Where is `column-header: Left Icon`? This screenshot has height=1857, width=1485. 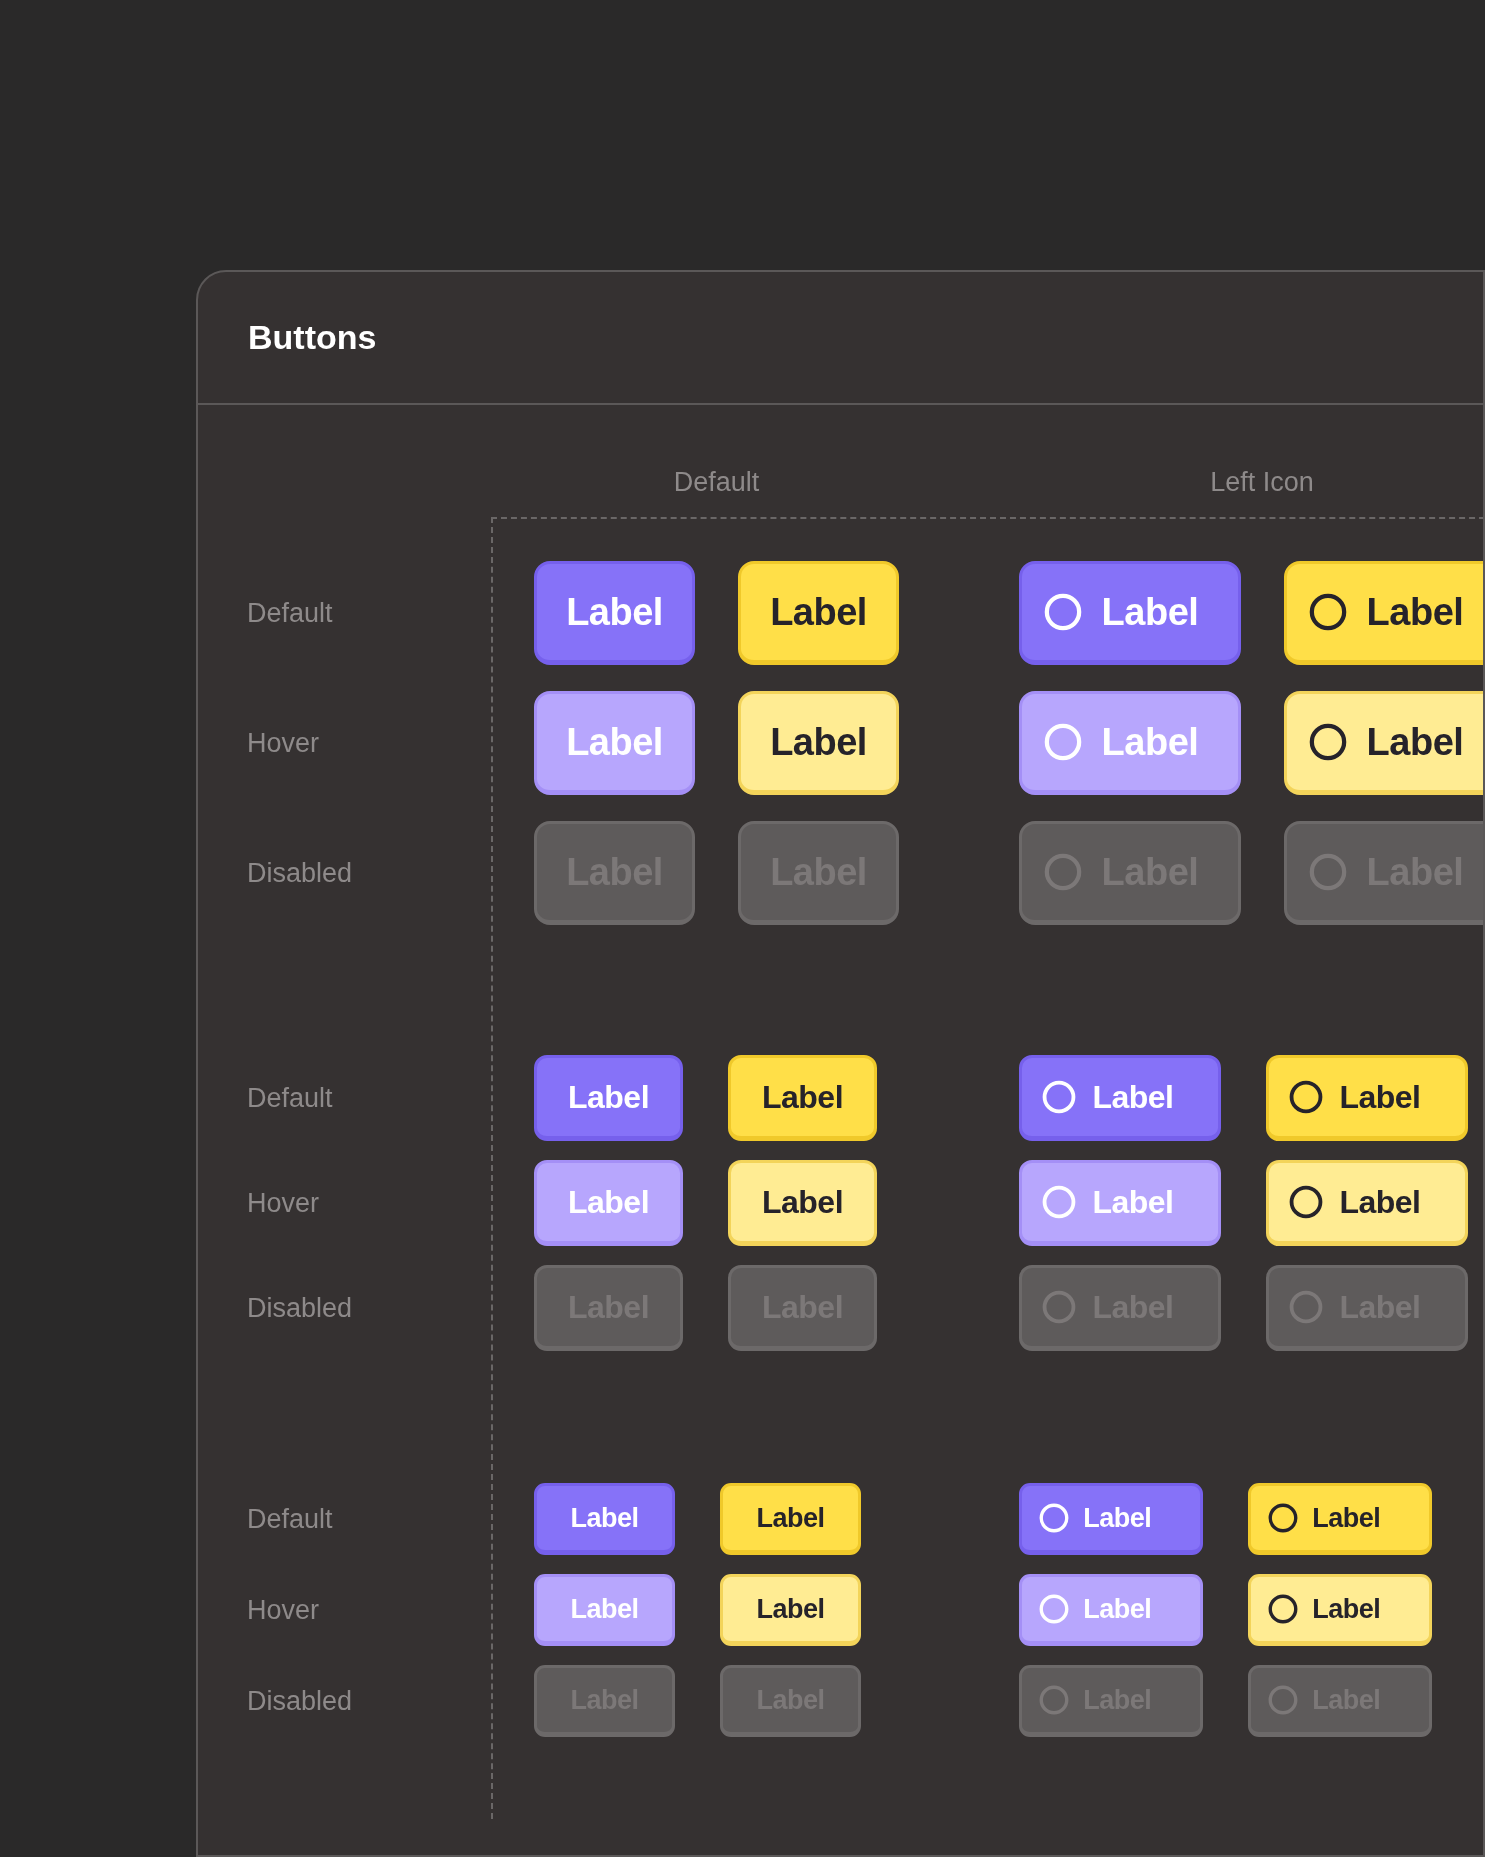 column-header: Left Icon is located at coordinates (1262, 483).